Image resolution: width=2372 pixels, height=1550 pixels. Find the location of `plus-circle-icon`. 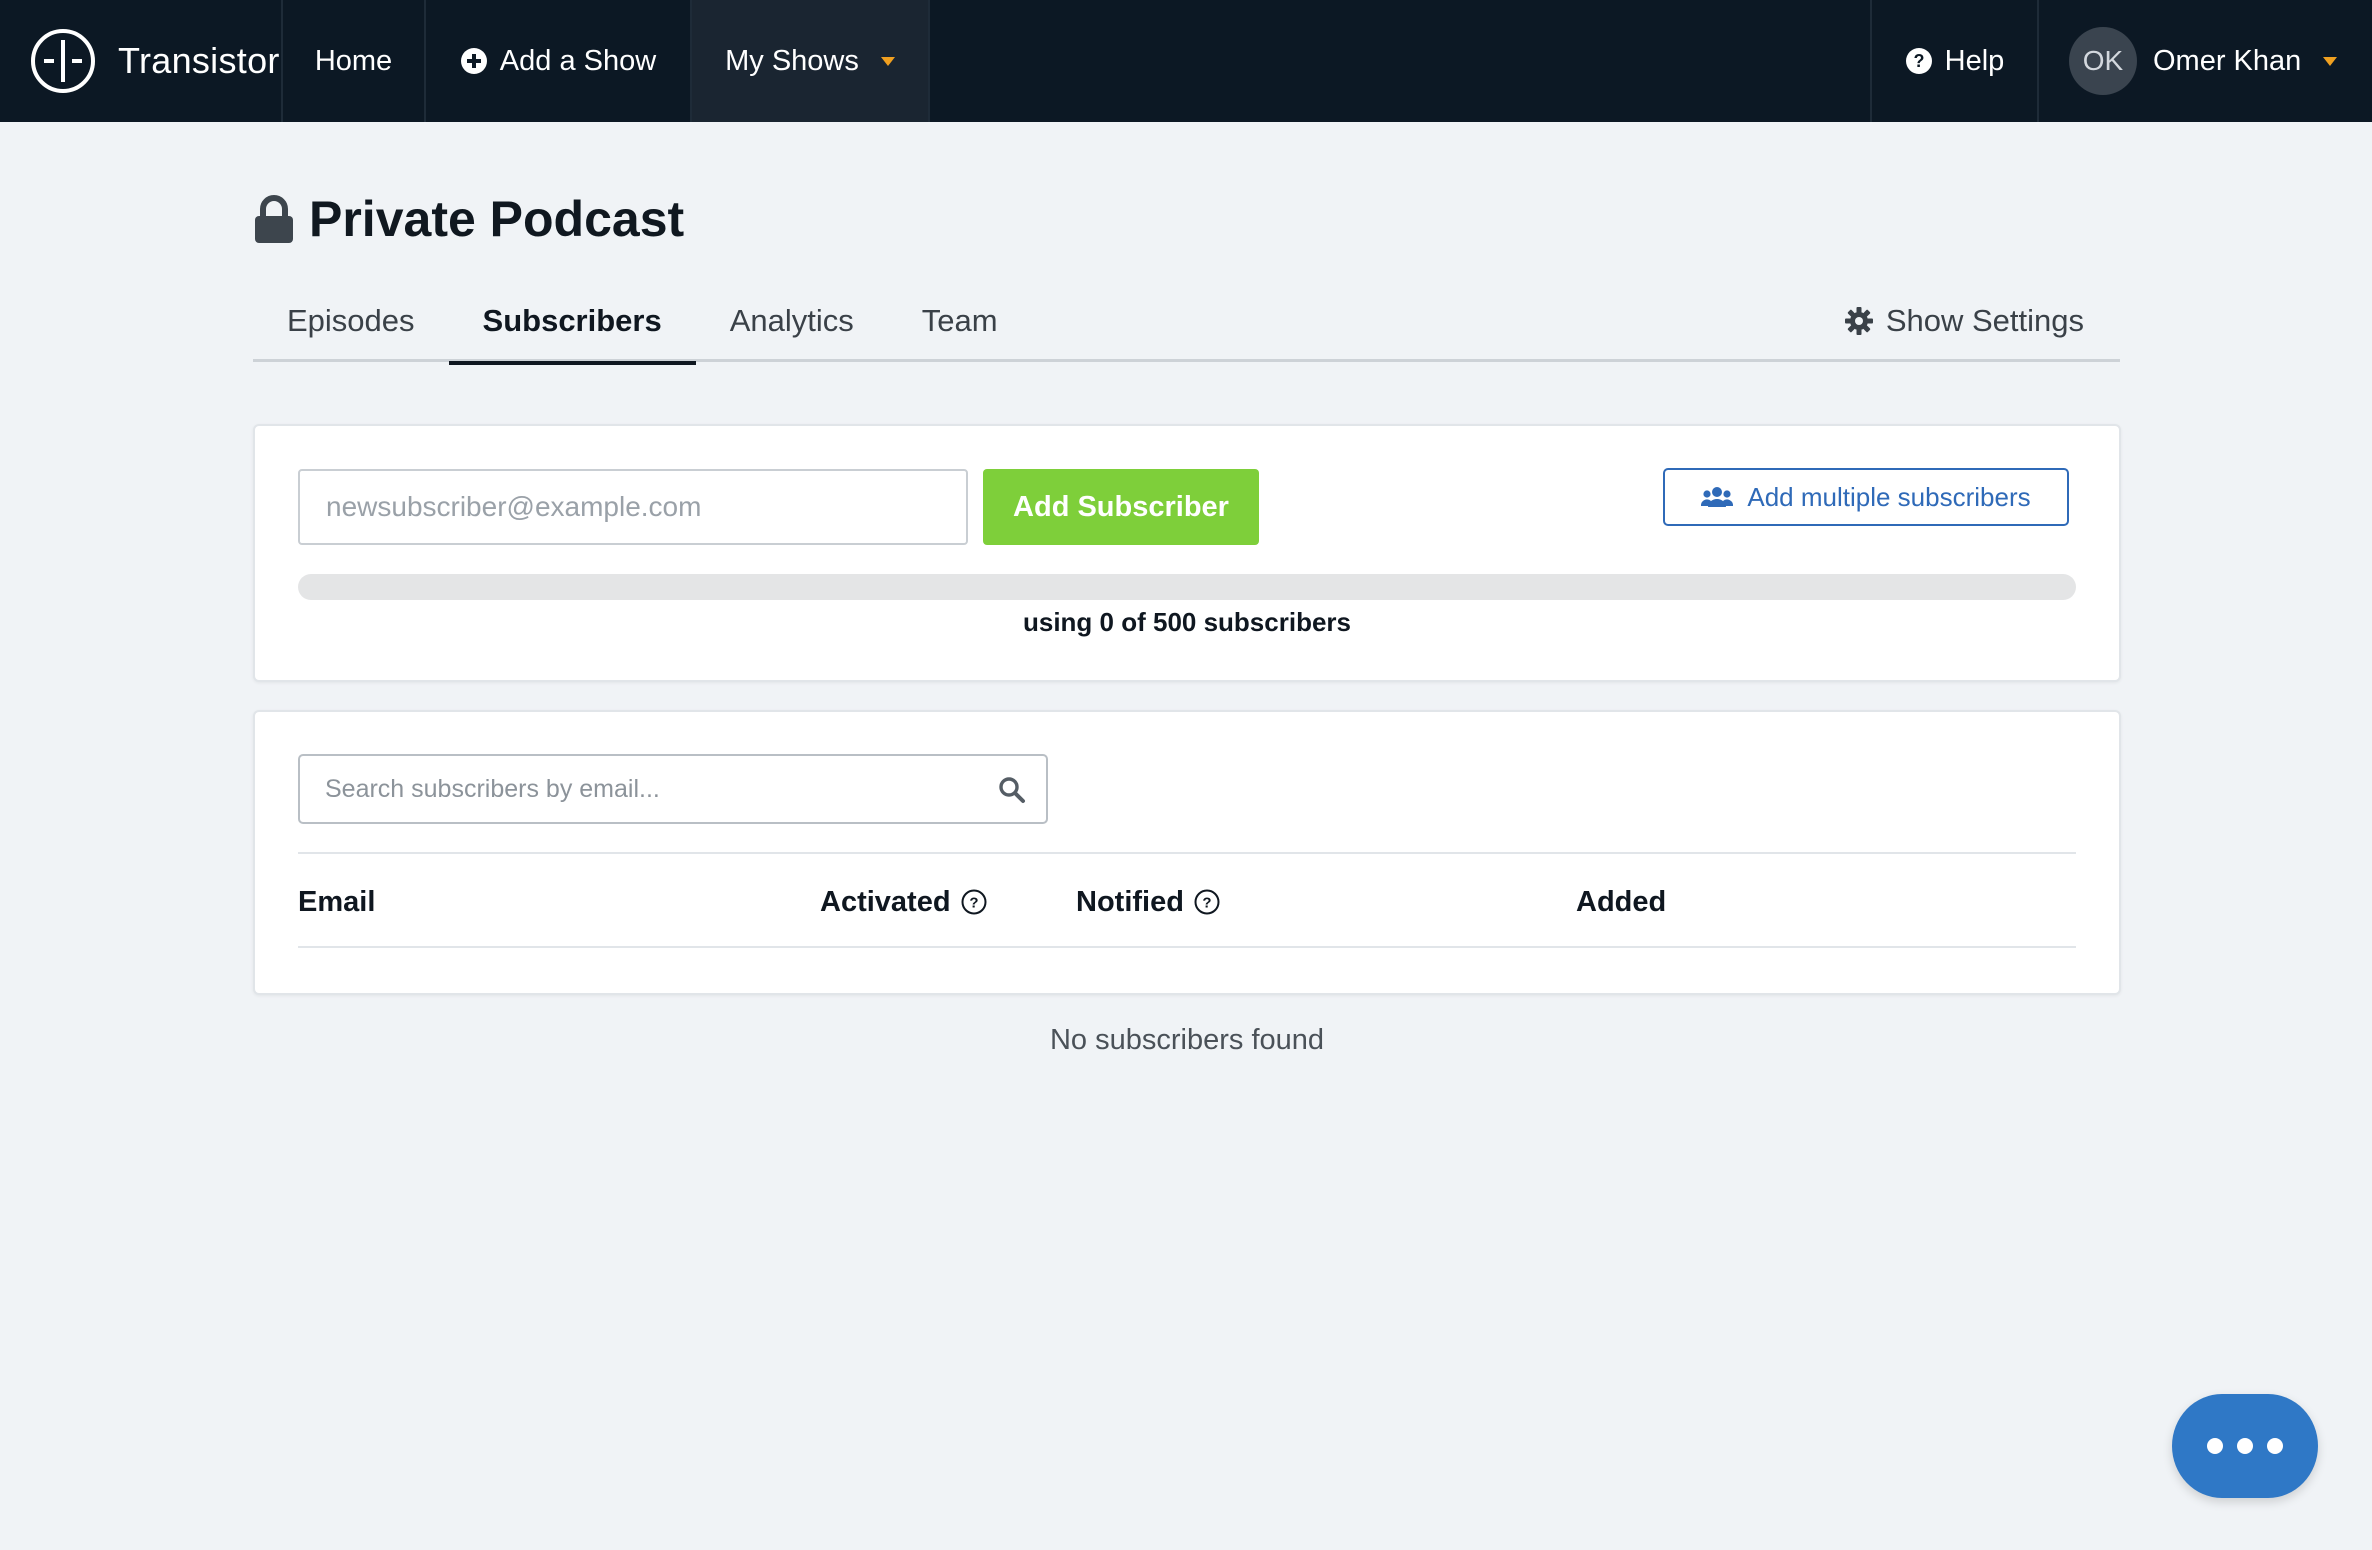

plus-circle-icon is located at coordinates (474, 61).